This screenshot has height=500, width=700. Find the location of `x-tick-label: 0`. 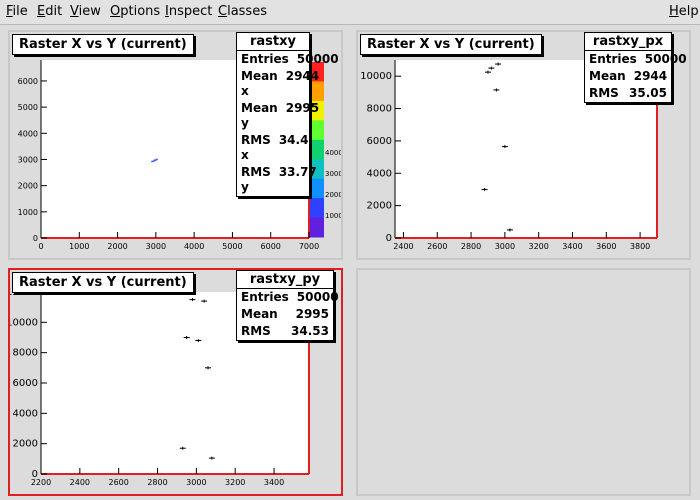

x-tick-label: 0 is located at coordinates (40, 246).